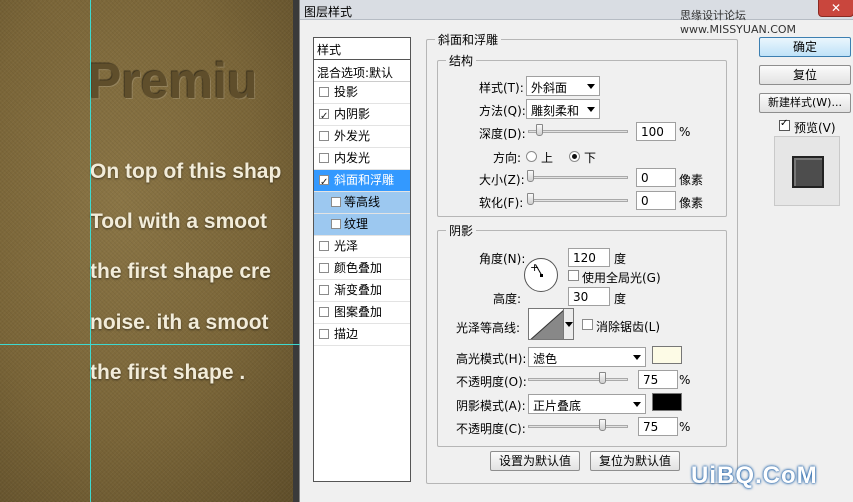  Describe the element at coordinates (352, 158) in the screenshot. I see `style-item-label: 内发光` at that location.